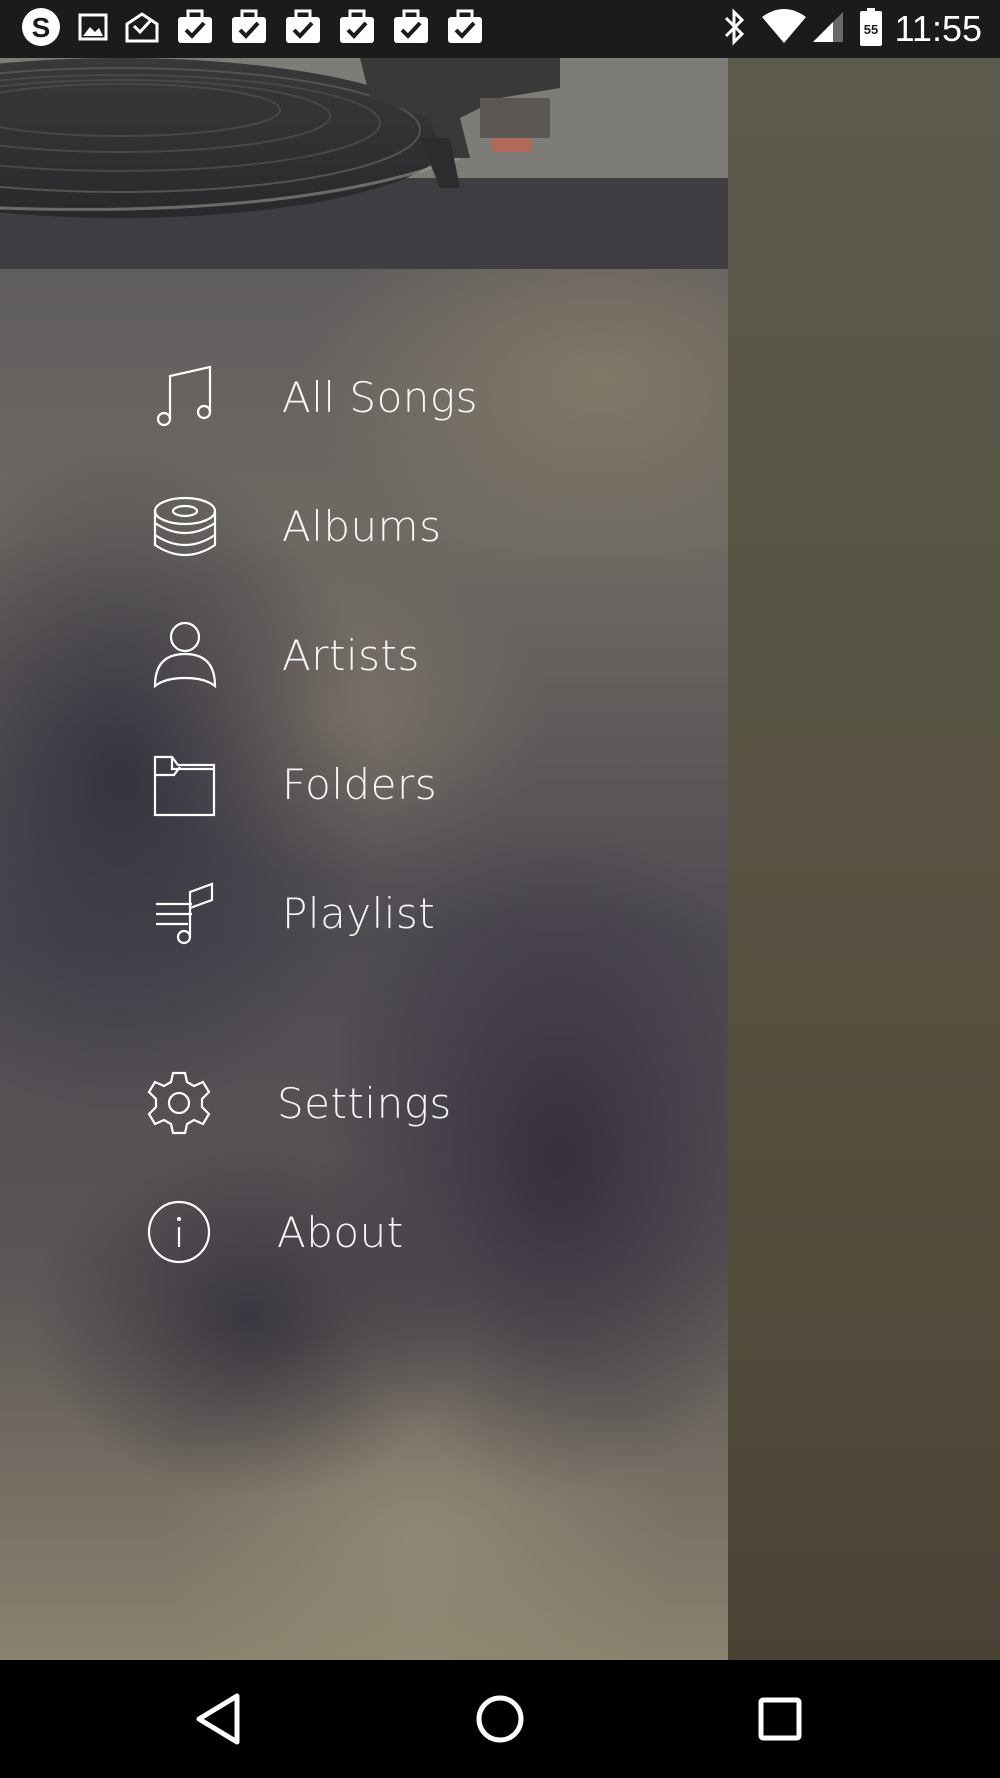 The width and height of the screenshot is (1000, 1778). Describe the element at coordinates (220, 1719) in the screenshot. I see `back-icon` at that location.